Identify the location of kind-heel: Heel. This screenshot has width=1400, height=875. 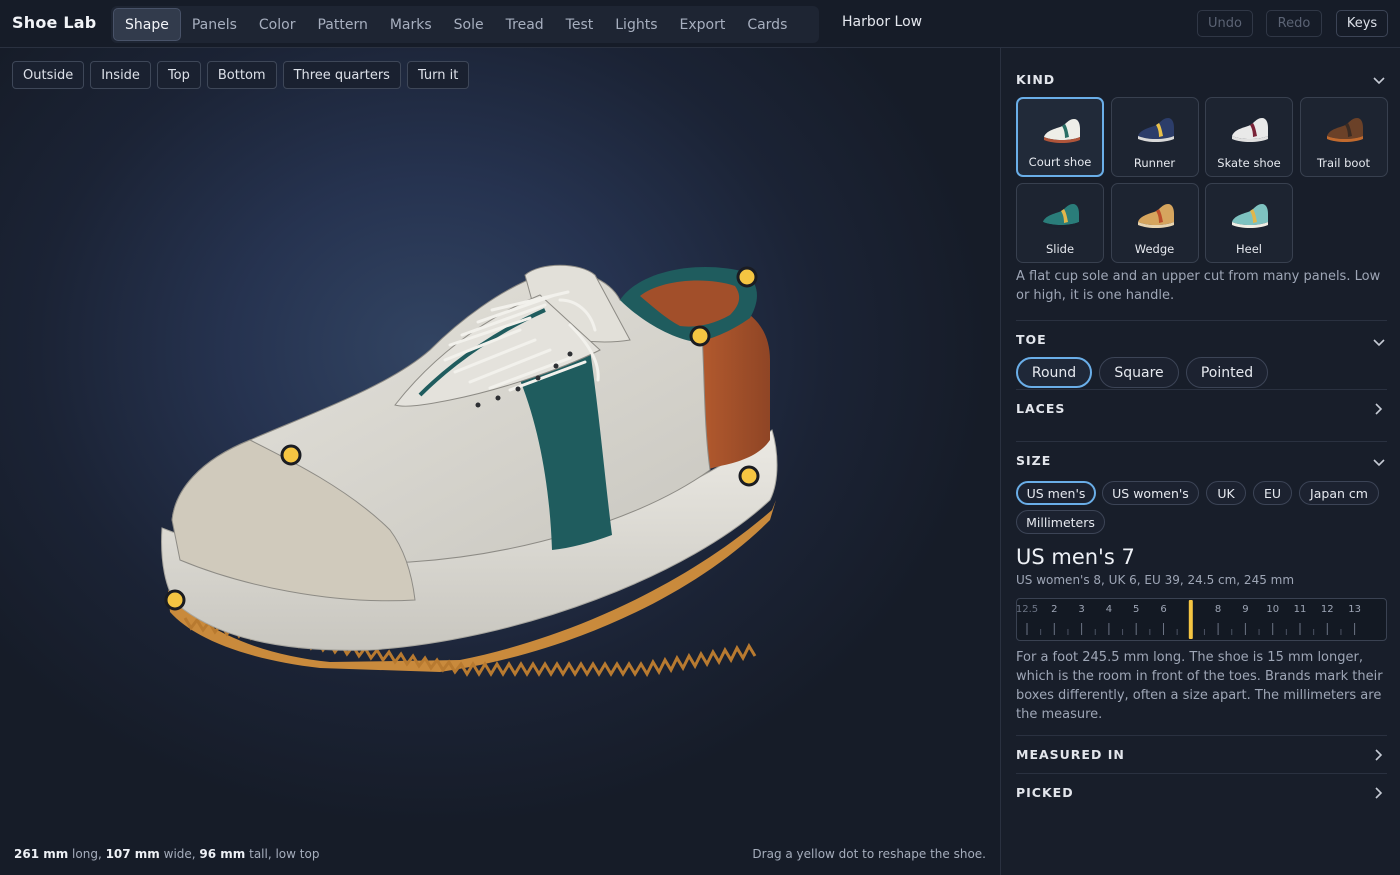
(1249, 223).